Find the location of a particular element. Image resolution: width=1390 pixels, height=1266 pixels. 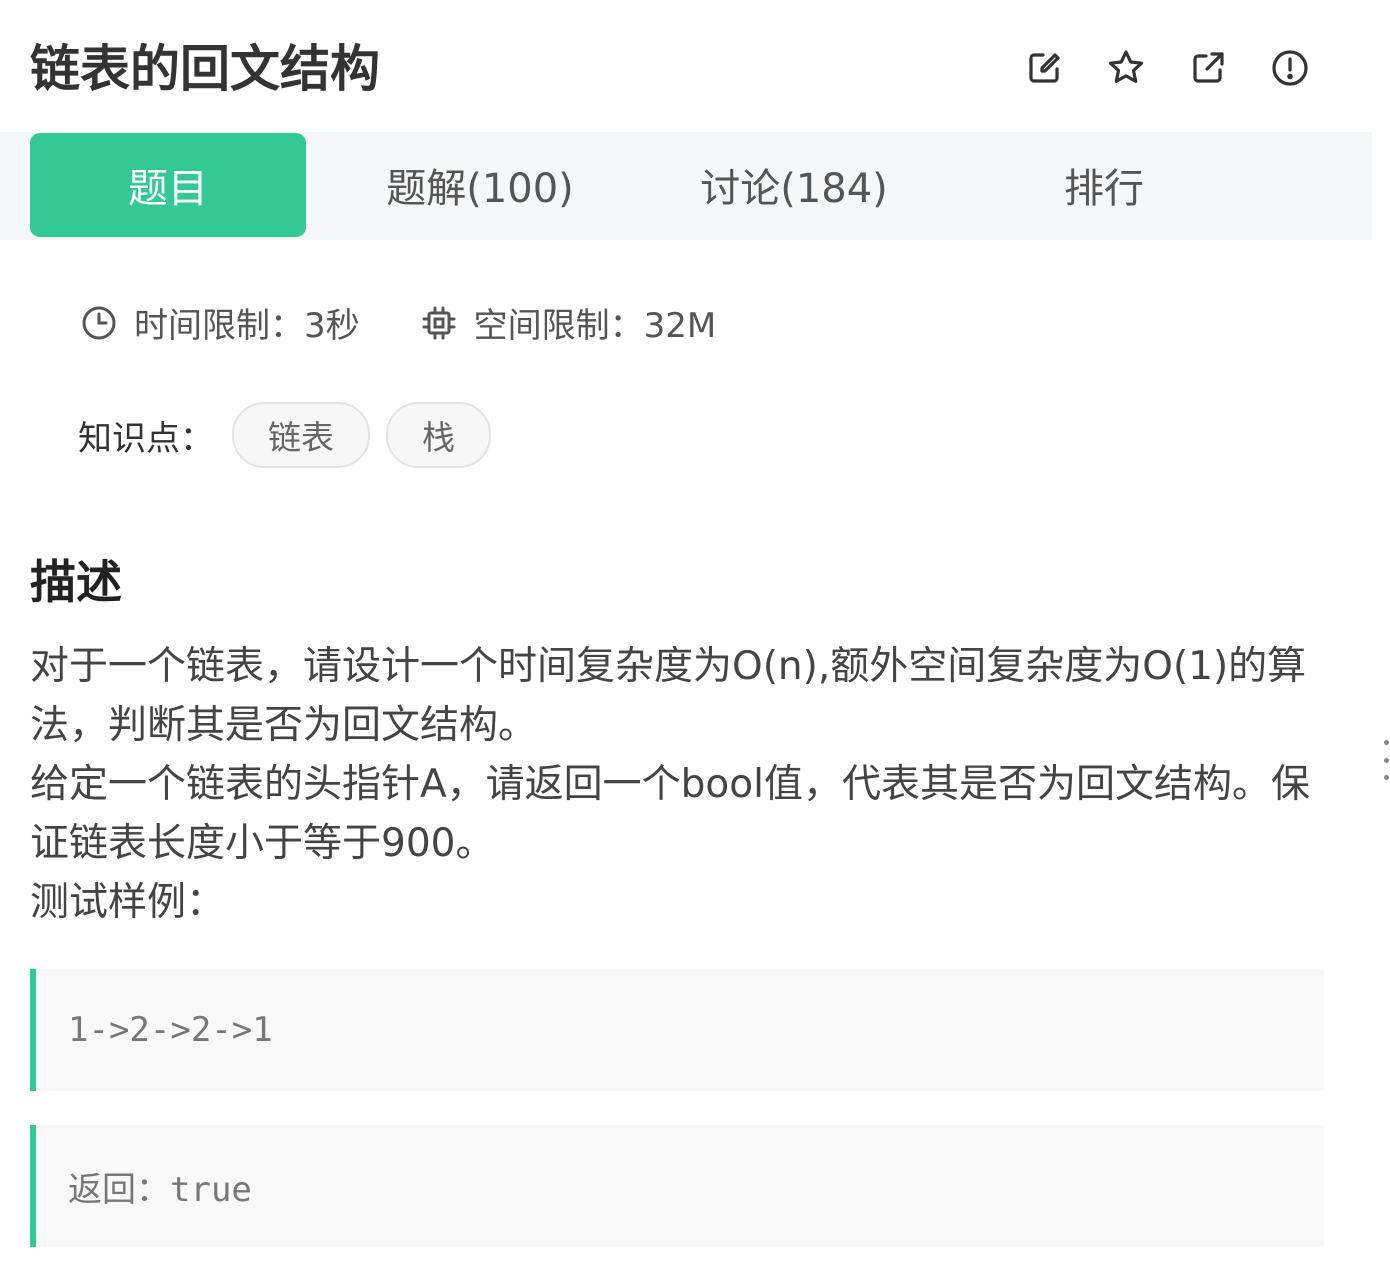

tag-stack: 栈 is located at coordinates (438, 435).